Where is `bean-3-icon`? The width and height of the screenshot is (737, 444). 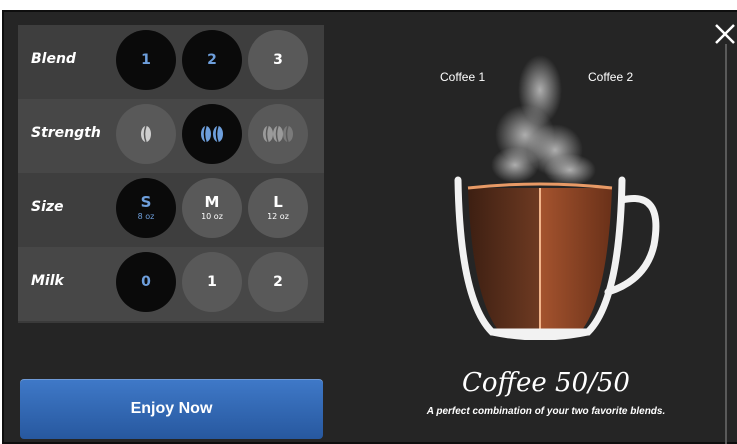
bean-3-icon is located at coordinates (278, 134).